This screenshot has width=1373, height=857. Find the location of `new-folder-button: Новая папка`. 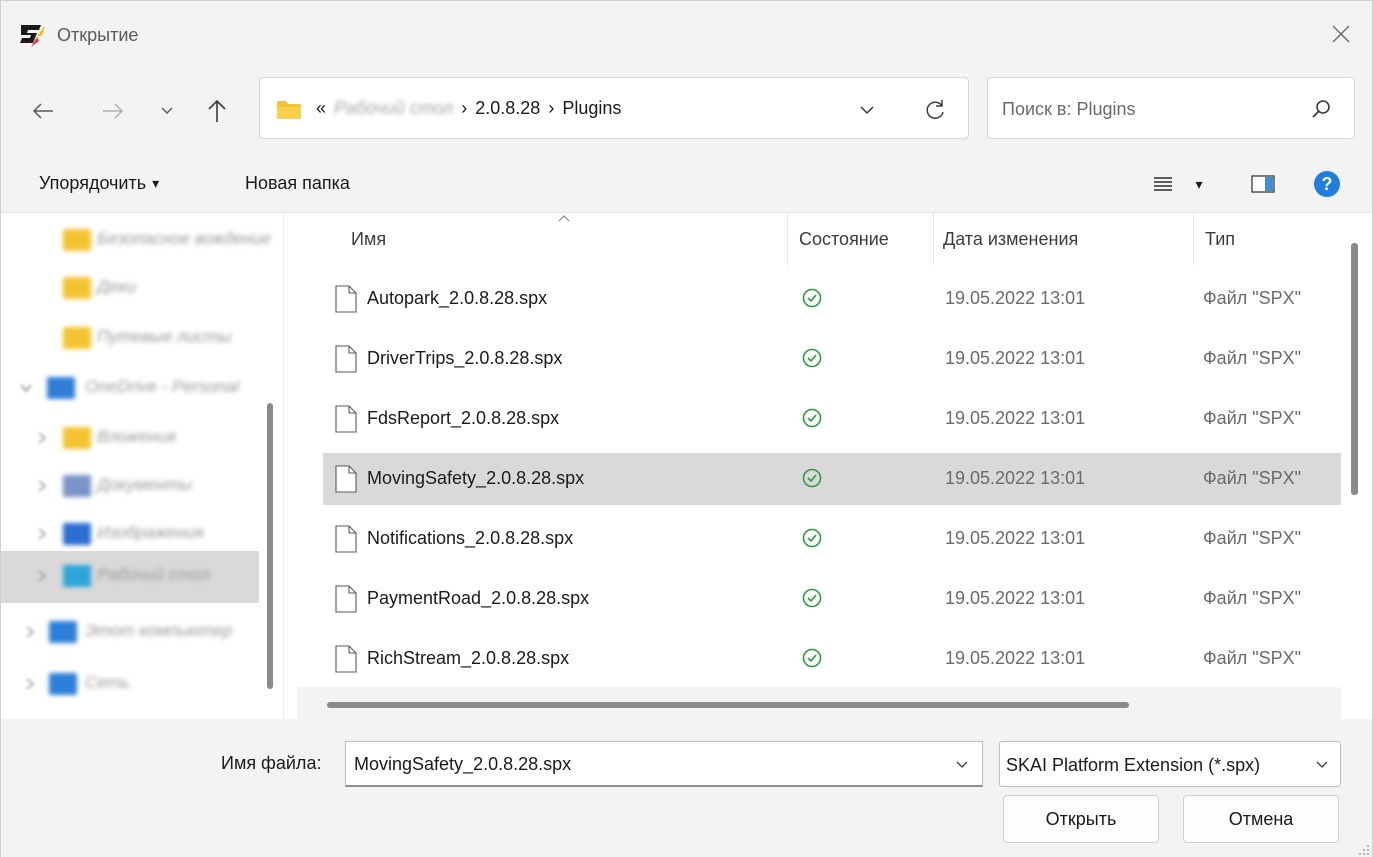

new-folder-button: Новая папка is located at coordinates (297, 183).